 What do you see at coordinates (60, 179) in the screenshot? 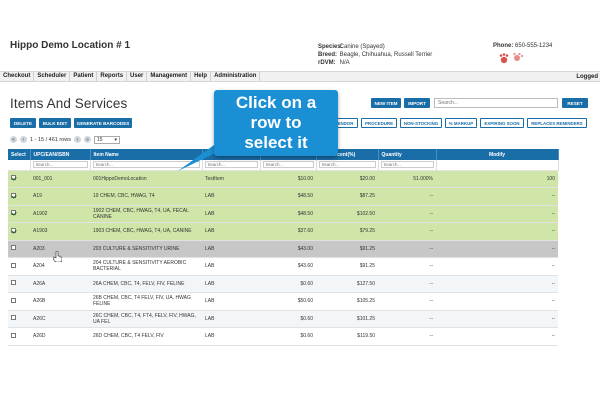
I see `upc-cell: 001_001` at bounding box center [60, 179].